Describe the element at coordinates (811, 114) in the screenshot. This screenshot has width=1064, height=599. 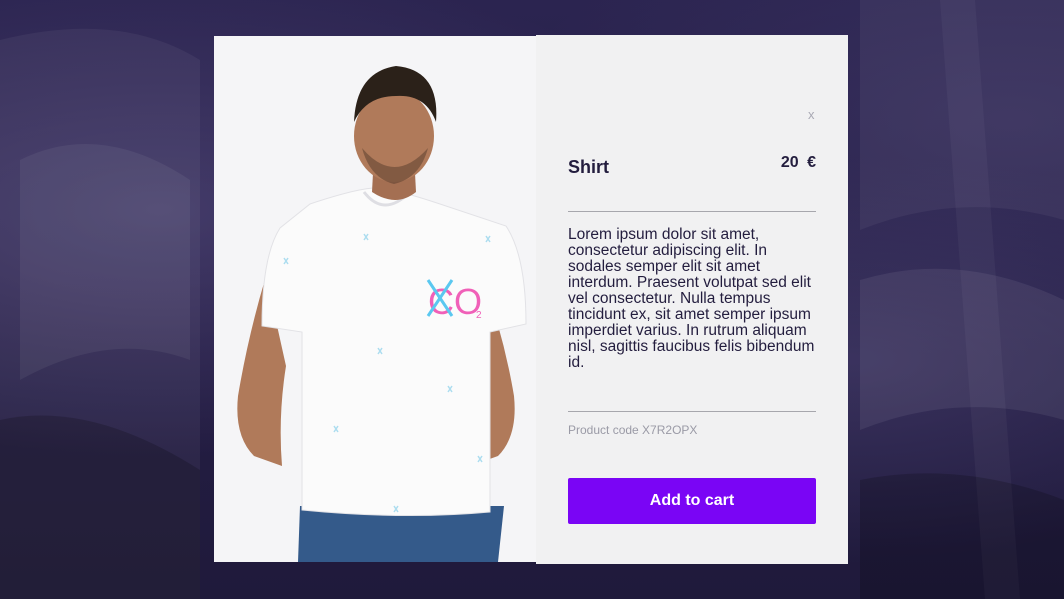
I see `close-icon: x` at that location.